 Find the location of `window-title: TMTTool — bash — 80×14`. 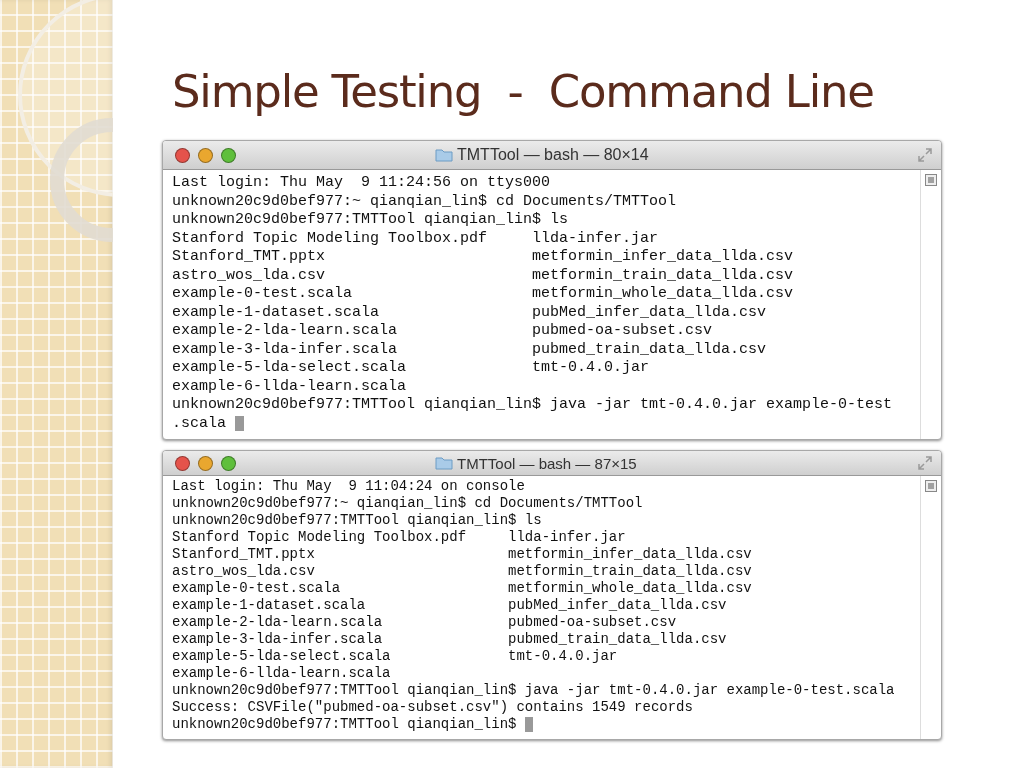

window-title: TMTTool — bash — 80×14 is located at coordinates (553, 155).